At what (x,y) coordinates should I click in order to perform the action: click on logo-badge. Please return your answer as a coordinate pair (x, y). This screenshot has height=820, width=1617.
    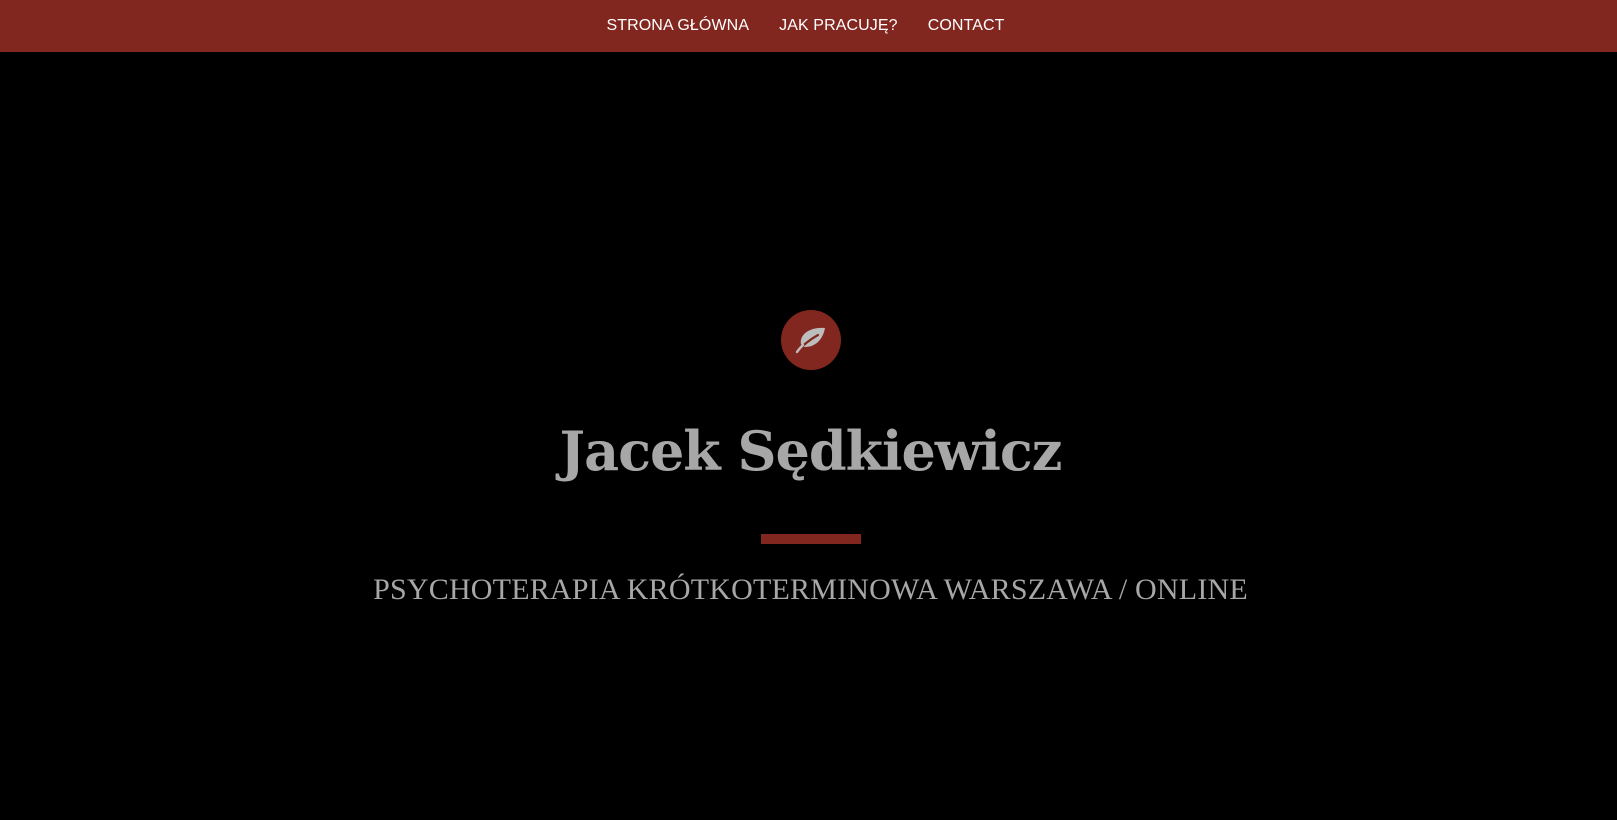
    Looking at the image, I should click on (811, 340).